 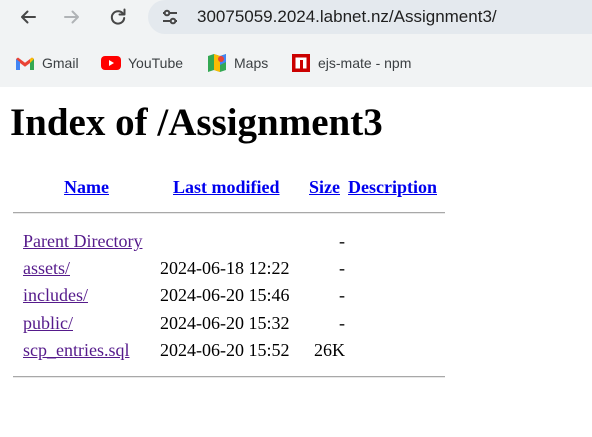 I want to click on bookmark-gmail: Gmail, so click(x=47, y=63).